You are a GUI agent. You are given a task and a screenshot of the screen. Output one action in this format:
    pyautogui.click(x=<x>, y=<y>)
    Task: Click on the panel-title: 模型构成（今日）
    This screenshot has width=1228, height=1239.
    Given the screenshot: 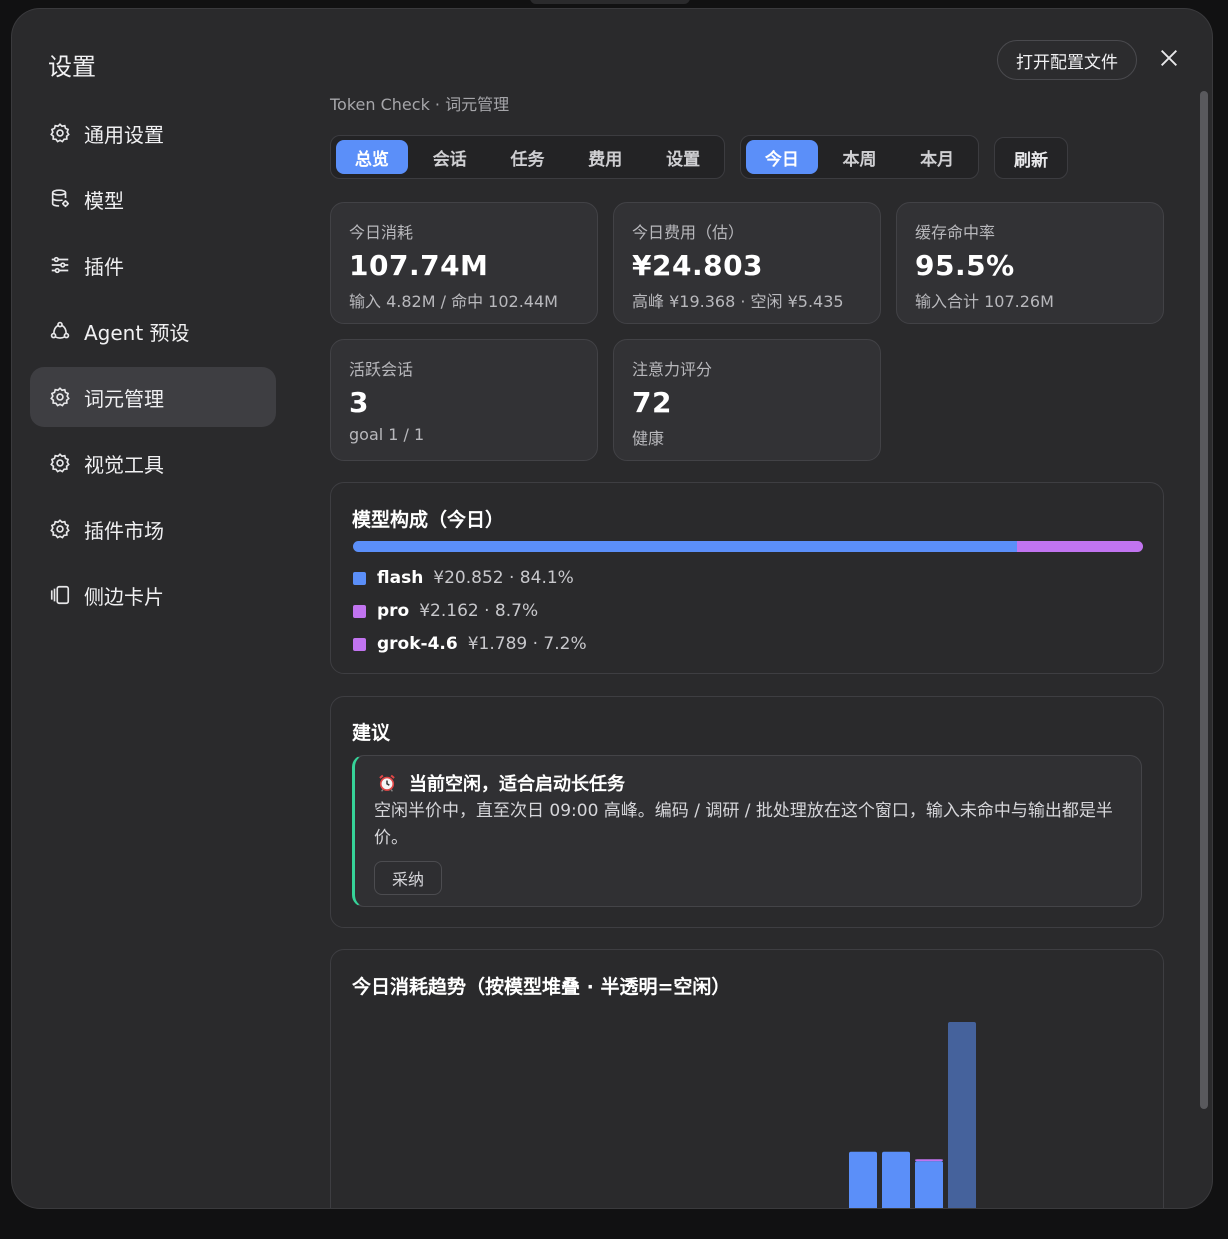 What is the action you would take?
    pyautogui.click(x=428, y=520)
    